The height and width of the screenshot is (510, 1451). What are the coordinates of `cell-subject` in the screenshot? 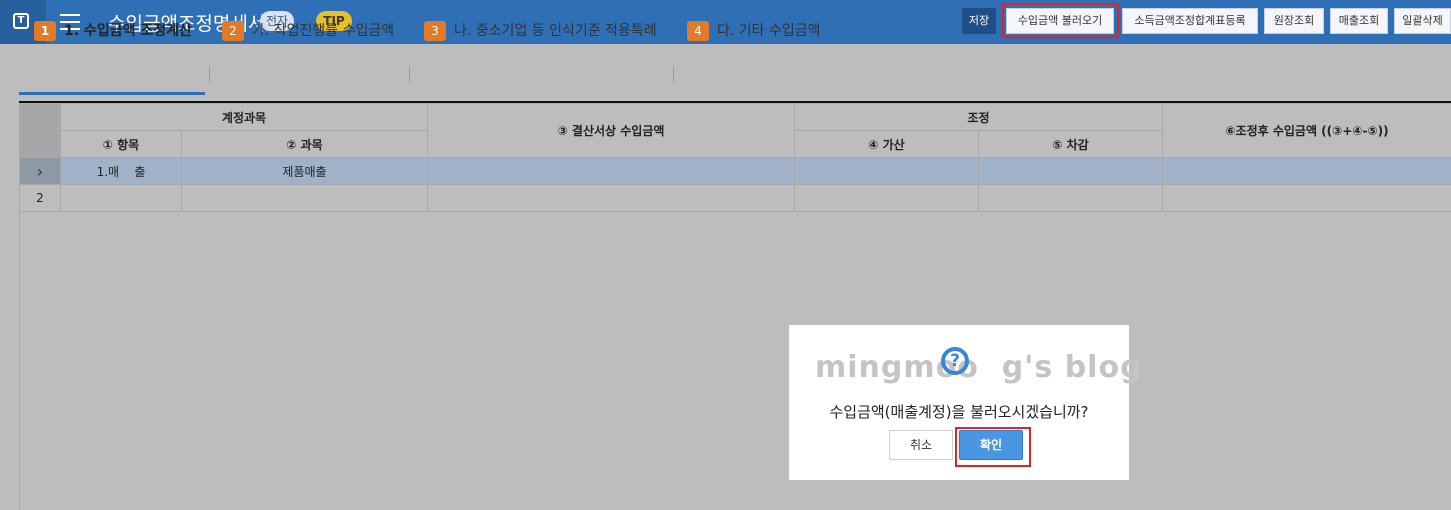 It's located at (304, 198).